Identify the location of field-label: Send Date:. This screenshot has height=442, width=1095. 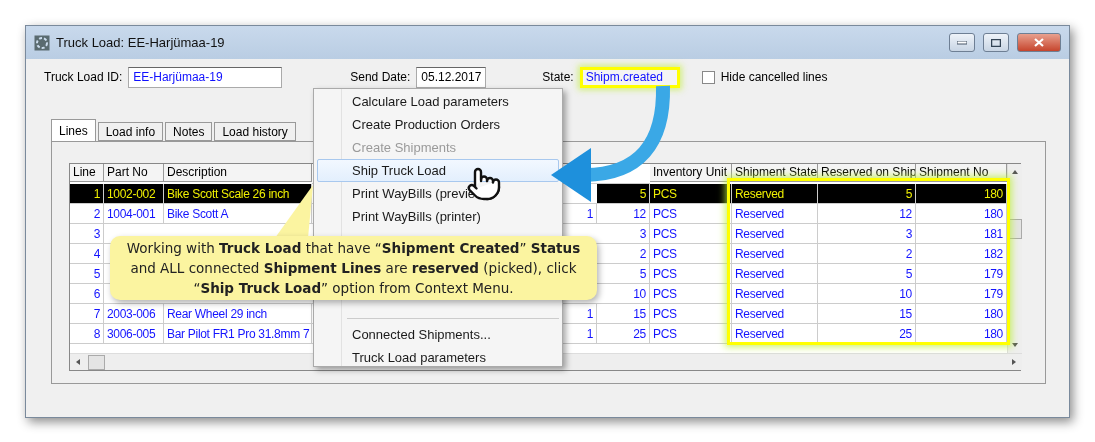
(380, 77).